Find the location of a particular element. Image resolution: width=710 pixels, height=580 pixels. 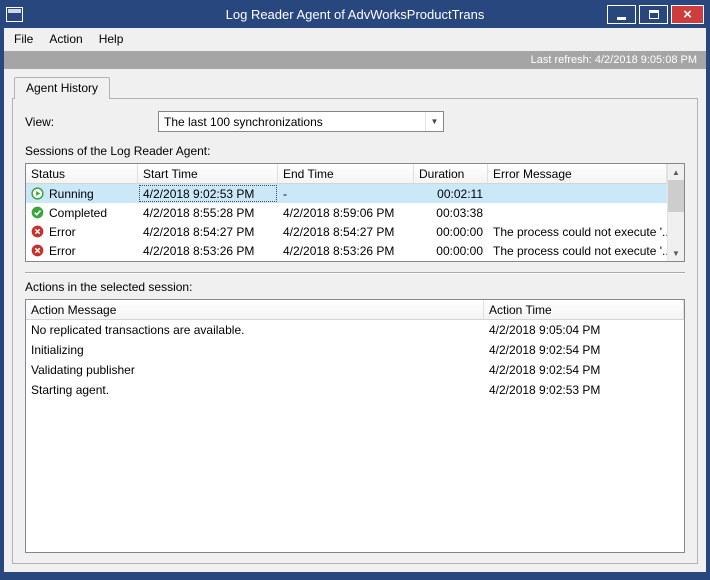

sessions-label: Sessions of the Log Reader Agent: is located at coordinates (118, 151).